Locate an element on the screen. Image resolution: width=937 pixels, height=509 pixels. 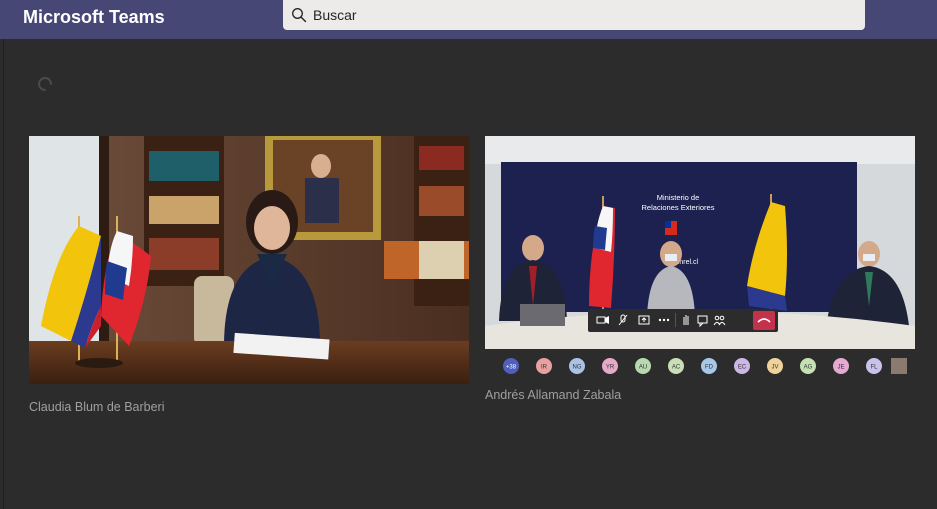
avatar-initials: EC is located at coordinates (742, 368).